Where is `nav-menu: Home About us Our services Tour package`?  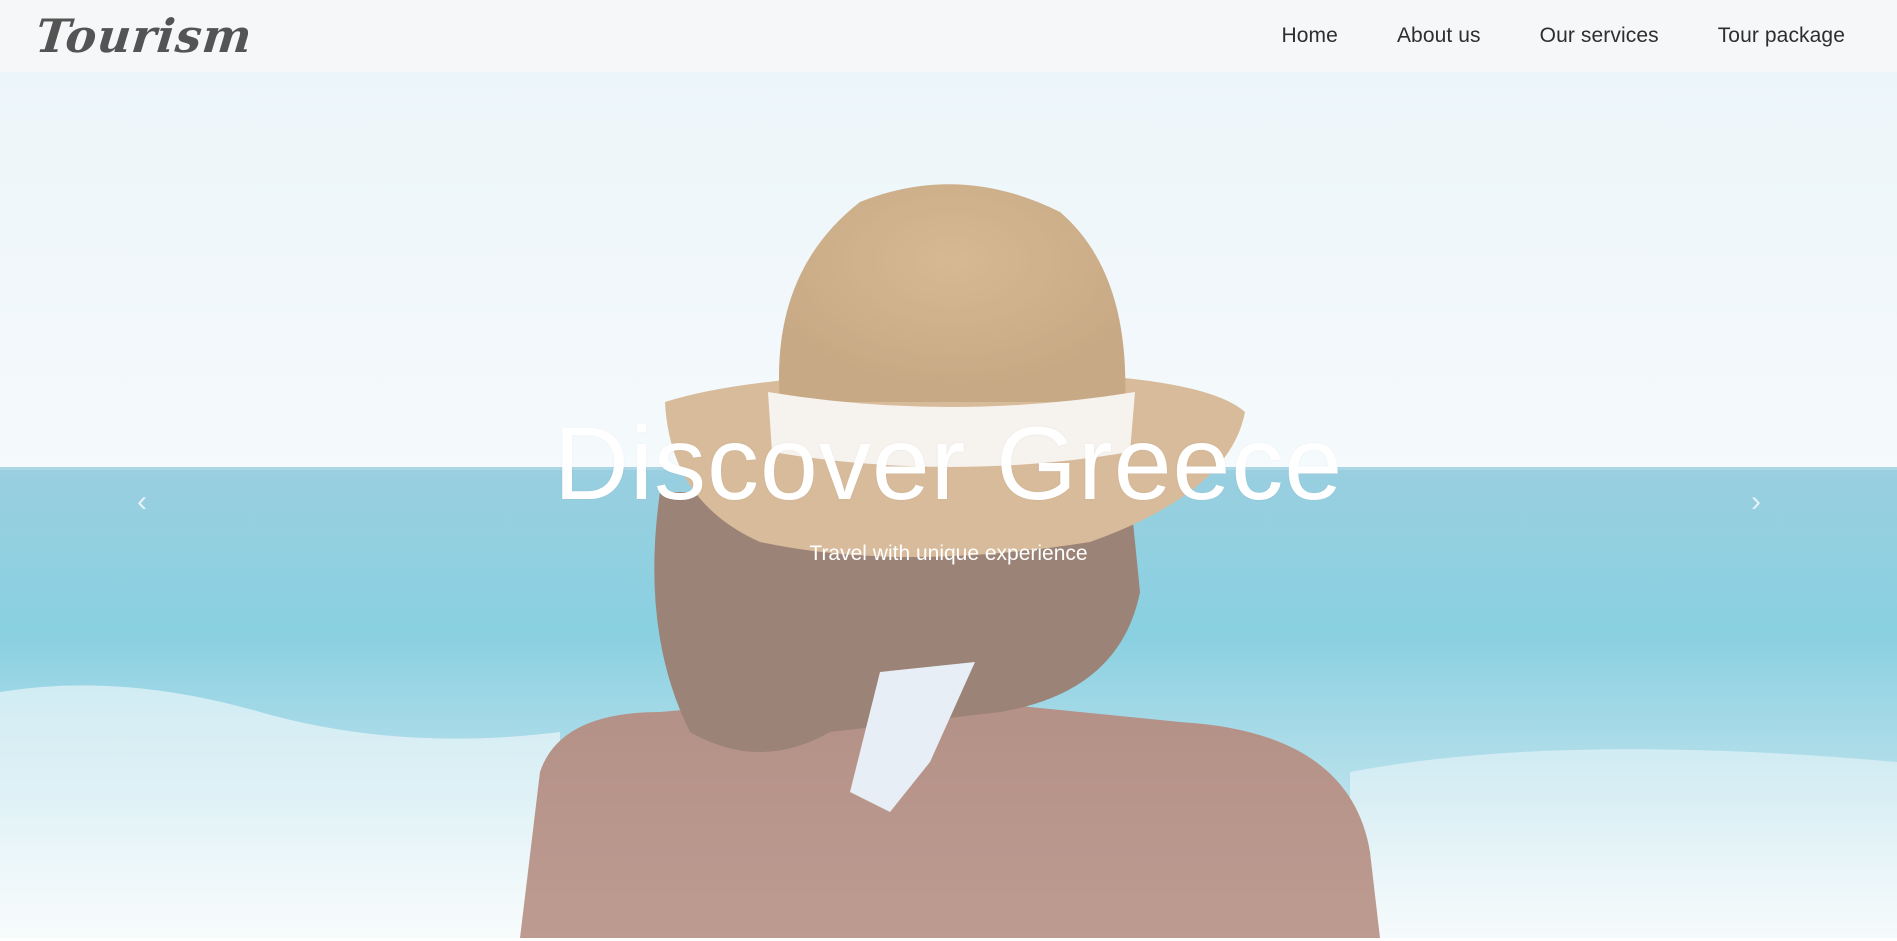 nav-menu: Home About us Our services Tour package is located at coordinates (1534, 36).